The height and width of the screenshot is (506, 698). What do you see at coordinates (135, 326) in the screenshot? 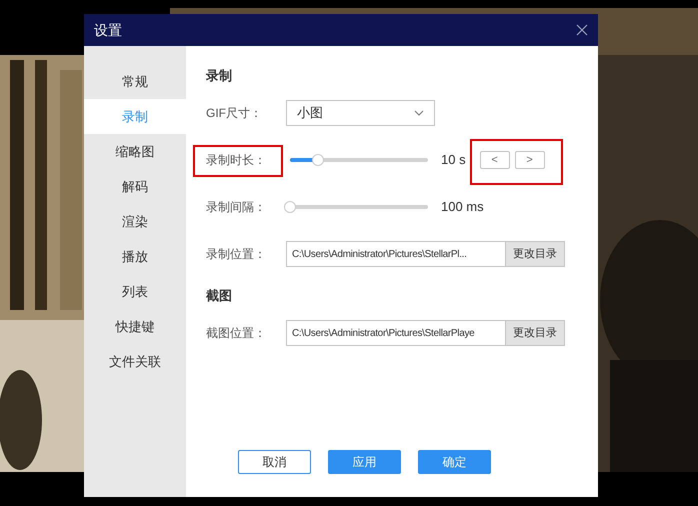
I see `sidebar-item: 快捷键` at bounding box center [135, 326].